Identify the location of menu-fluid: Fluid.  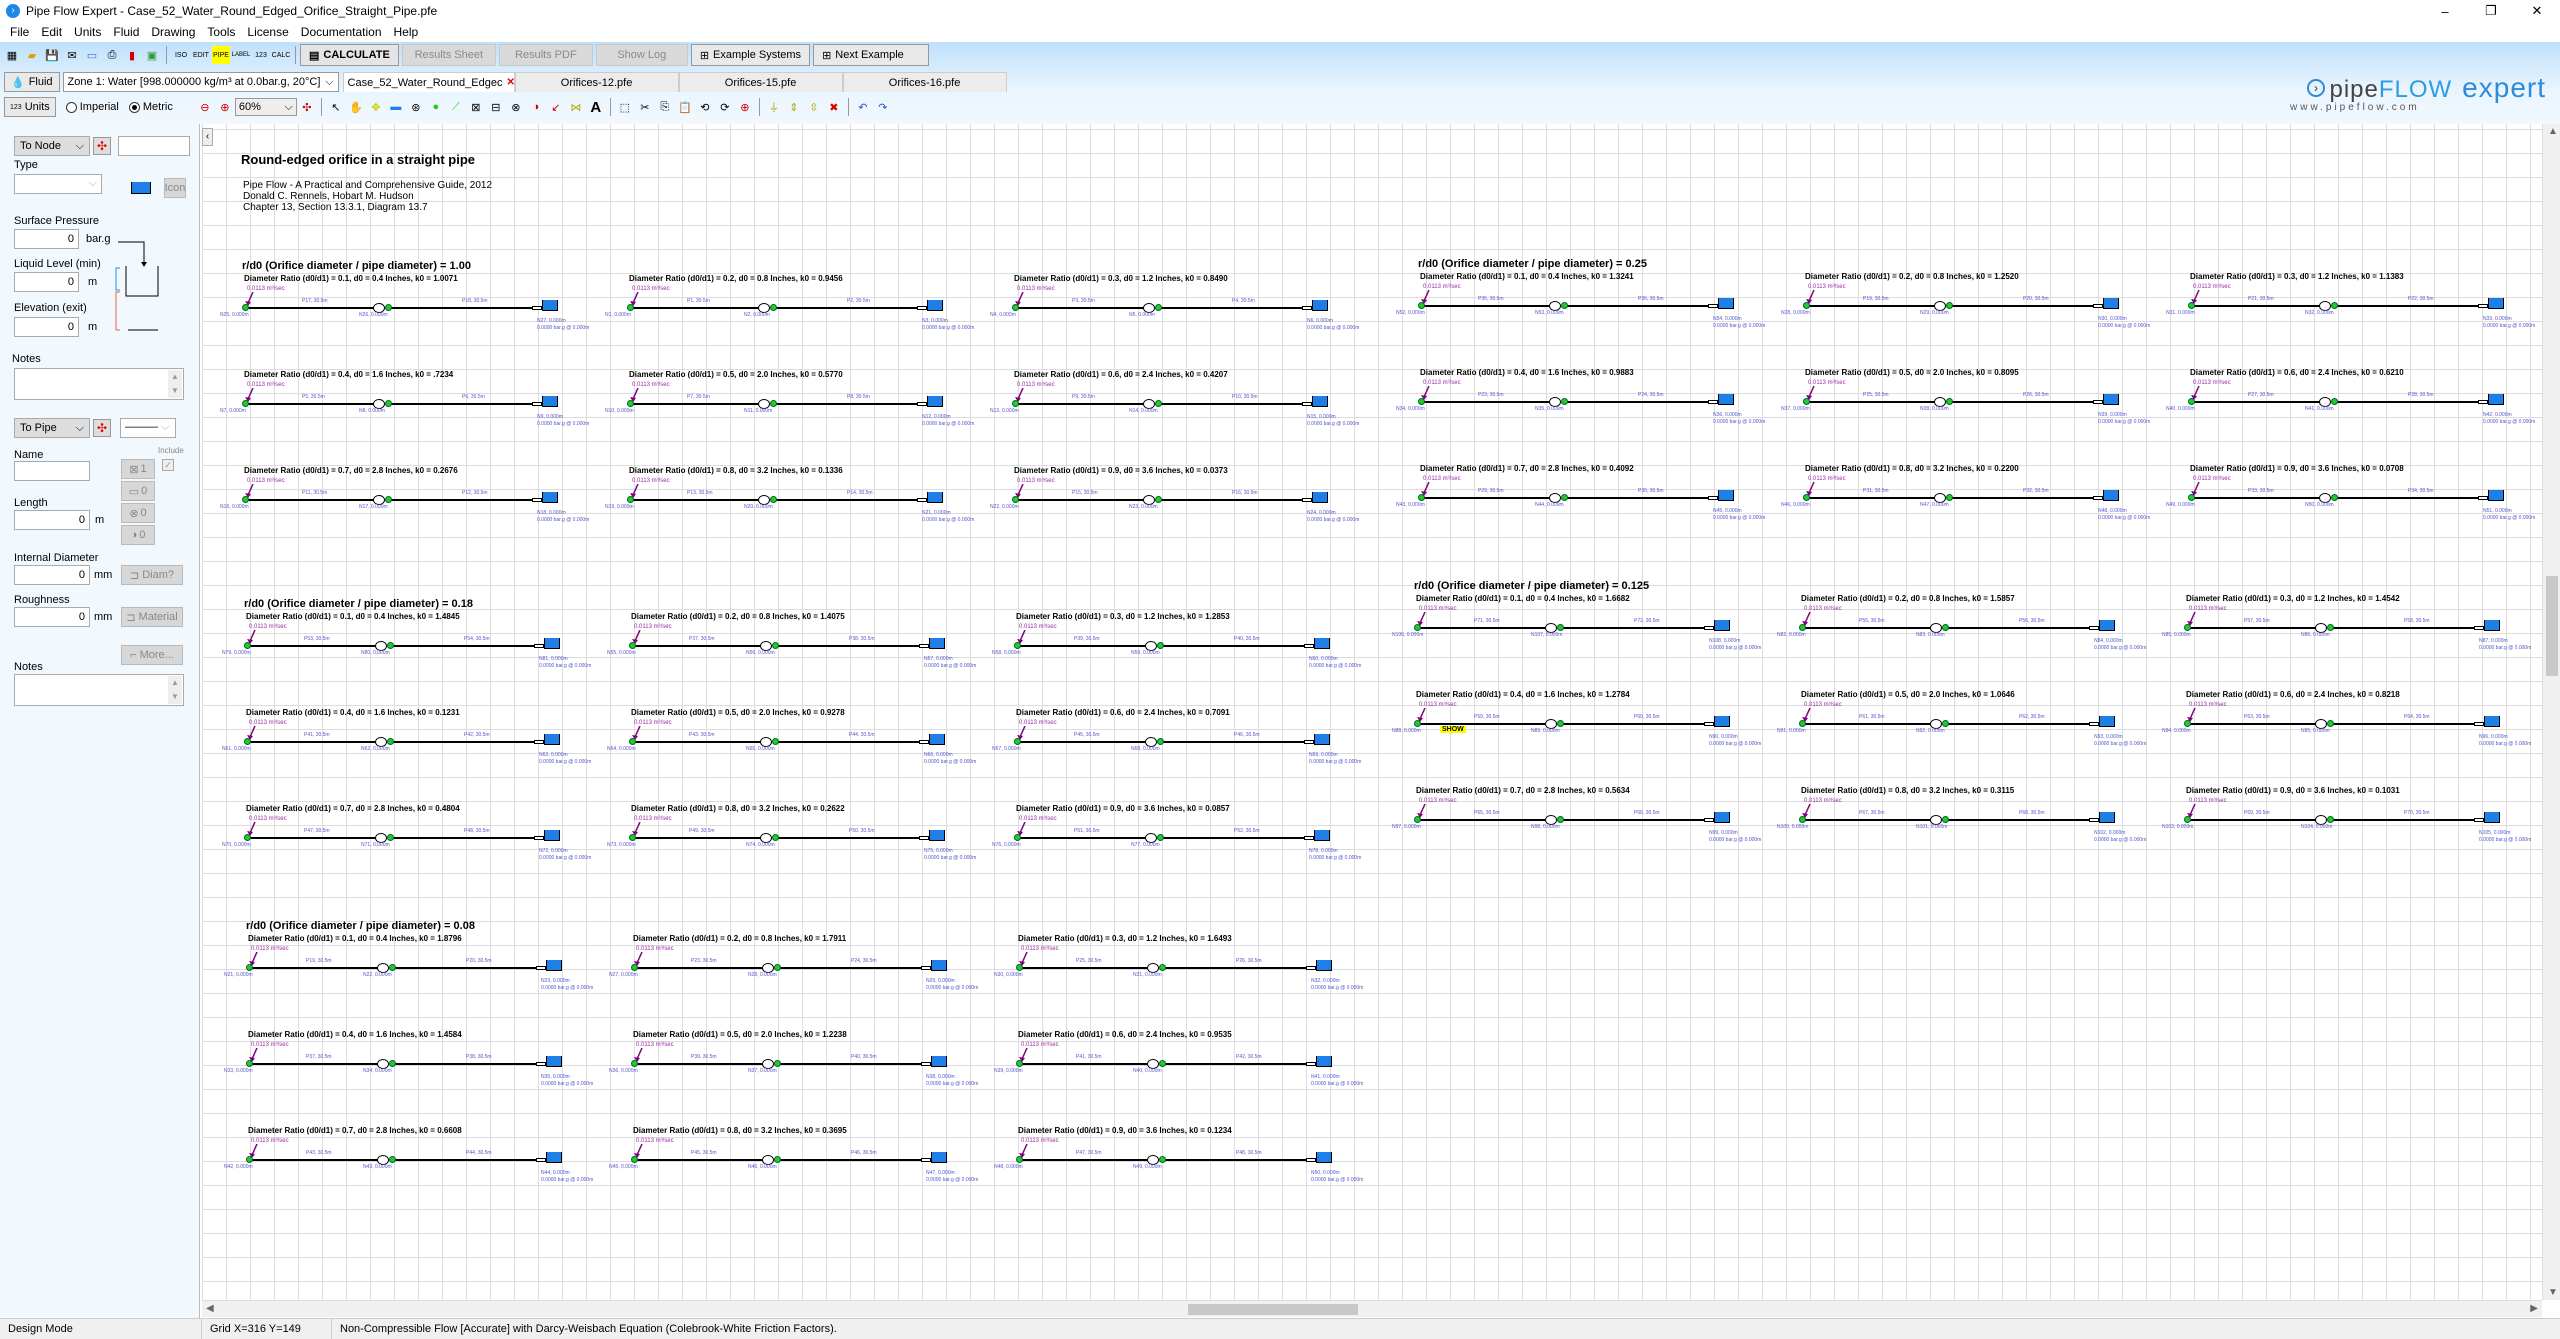
(126, 32).